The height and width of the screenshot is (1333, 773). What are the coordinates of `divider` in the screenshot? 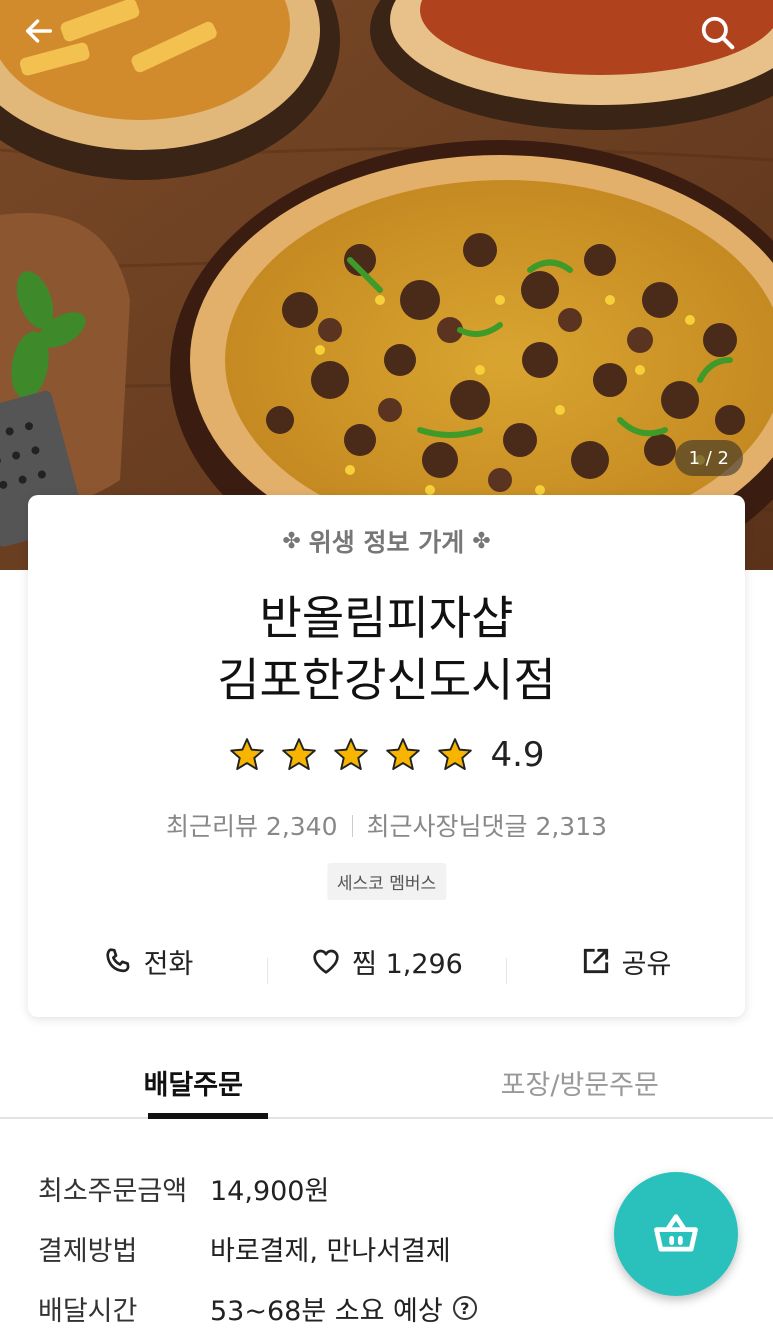 It's located at (352, 826).